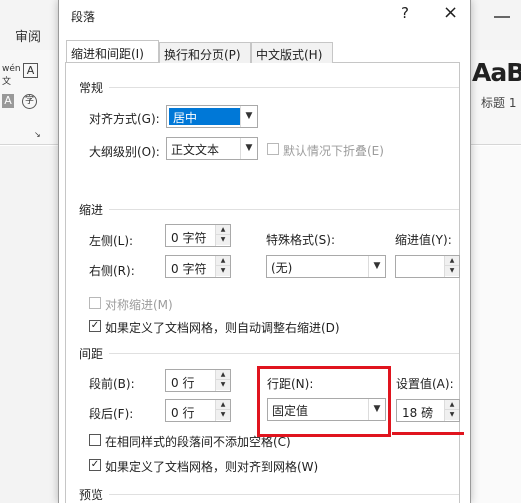  Describe the element at coordinates (112, 51) in the screenshot. I see `tab-indents-spacing: 缩进和间距(I)` at that location.